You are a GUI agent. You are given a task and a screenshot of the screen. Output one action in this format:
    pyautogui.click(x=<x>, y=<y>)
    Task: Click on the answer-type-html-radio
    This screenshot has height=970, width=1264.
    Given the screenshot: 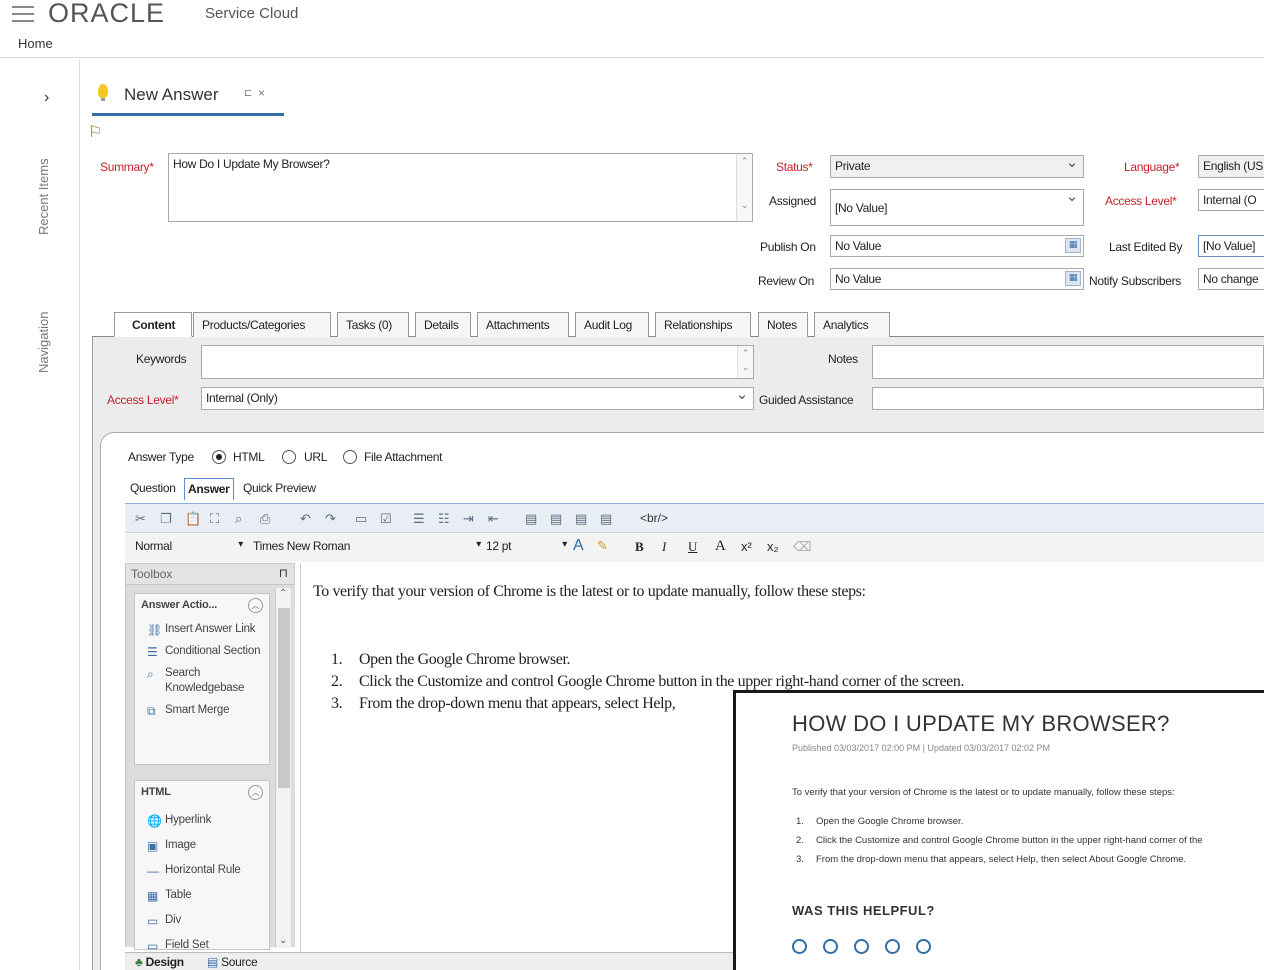 What is the action you would take?
    pyautogui.click(x=219, y=457)
    